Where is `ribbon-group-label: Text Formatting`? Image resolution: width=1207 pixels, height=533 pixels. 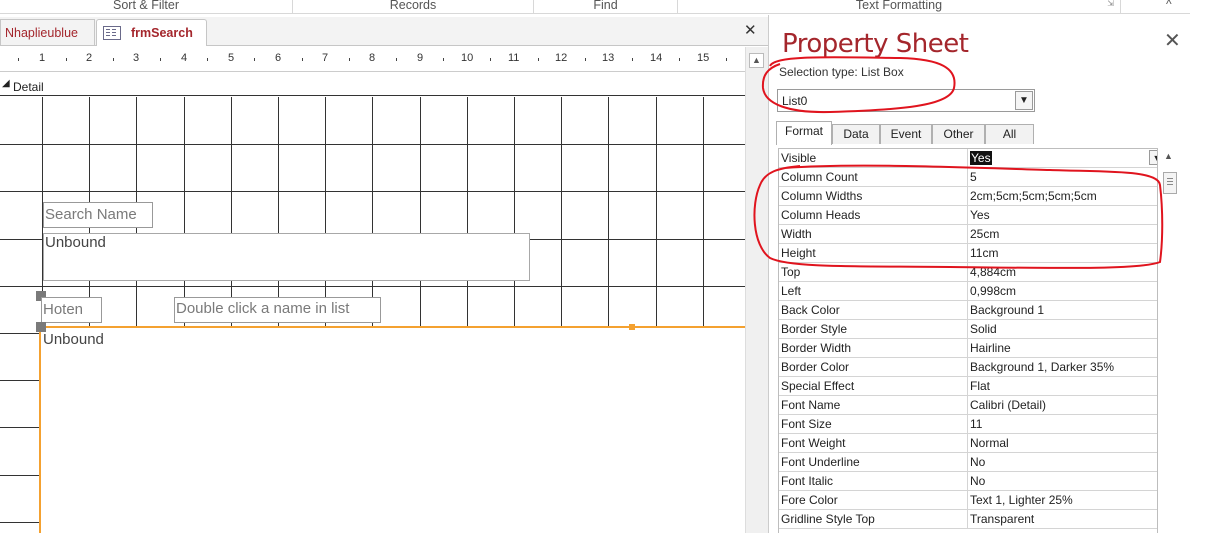
ribbon-group-label: Text Formatting is located at coordinates (899, 6).